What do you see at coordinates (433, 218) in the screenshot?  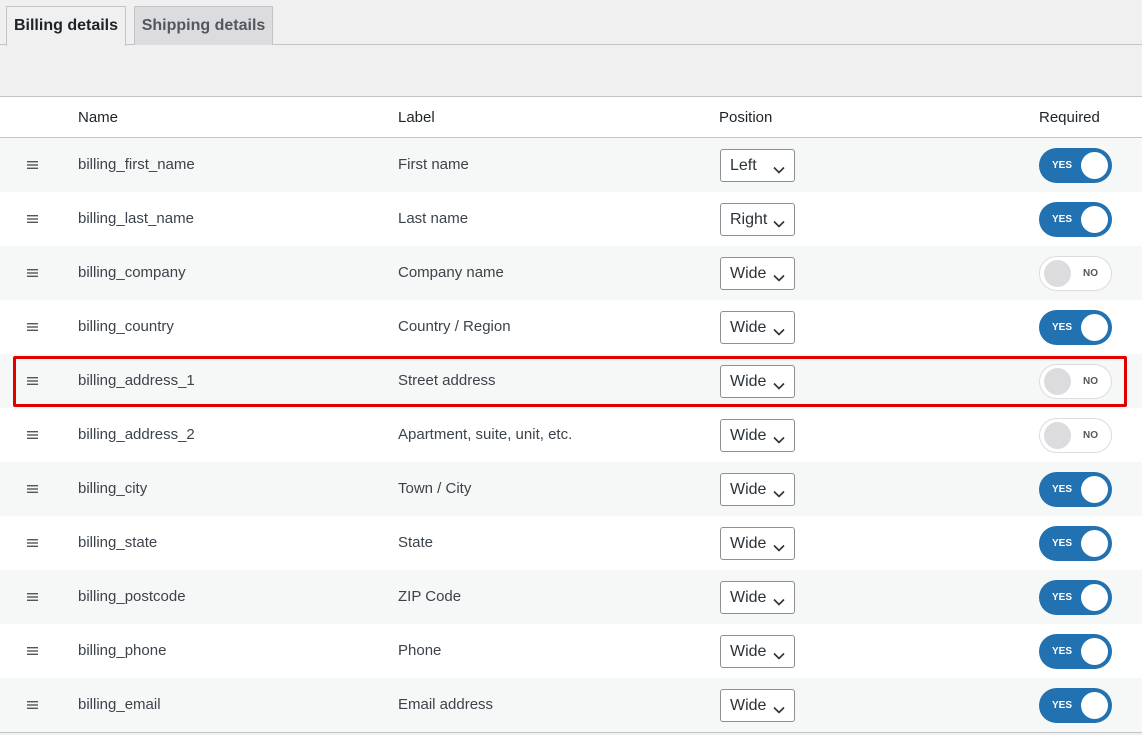 I see `field-label: Last name` at bounding box center [433, 218].